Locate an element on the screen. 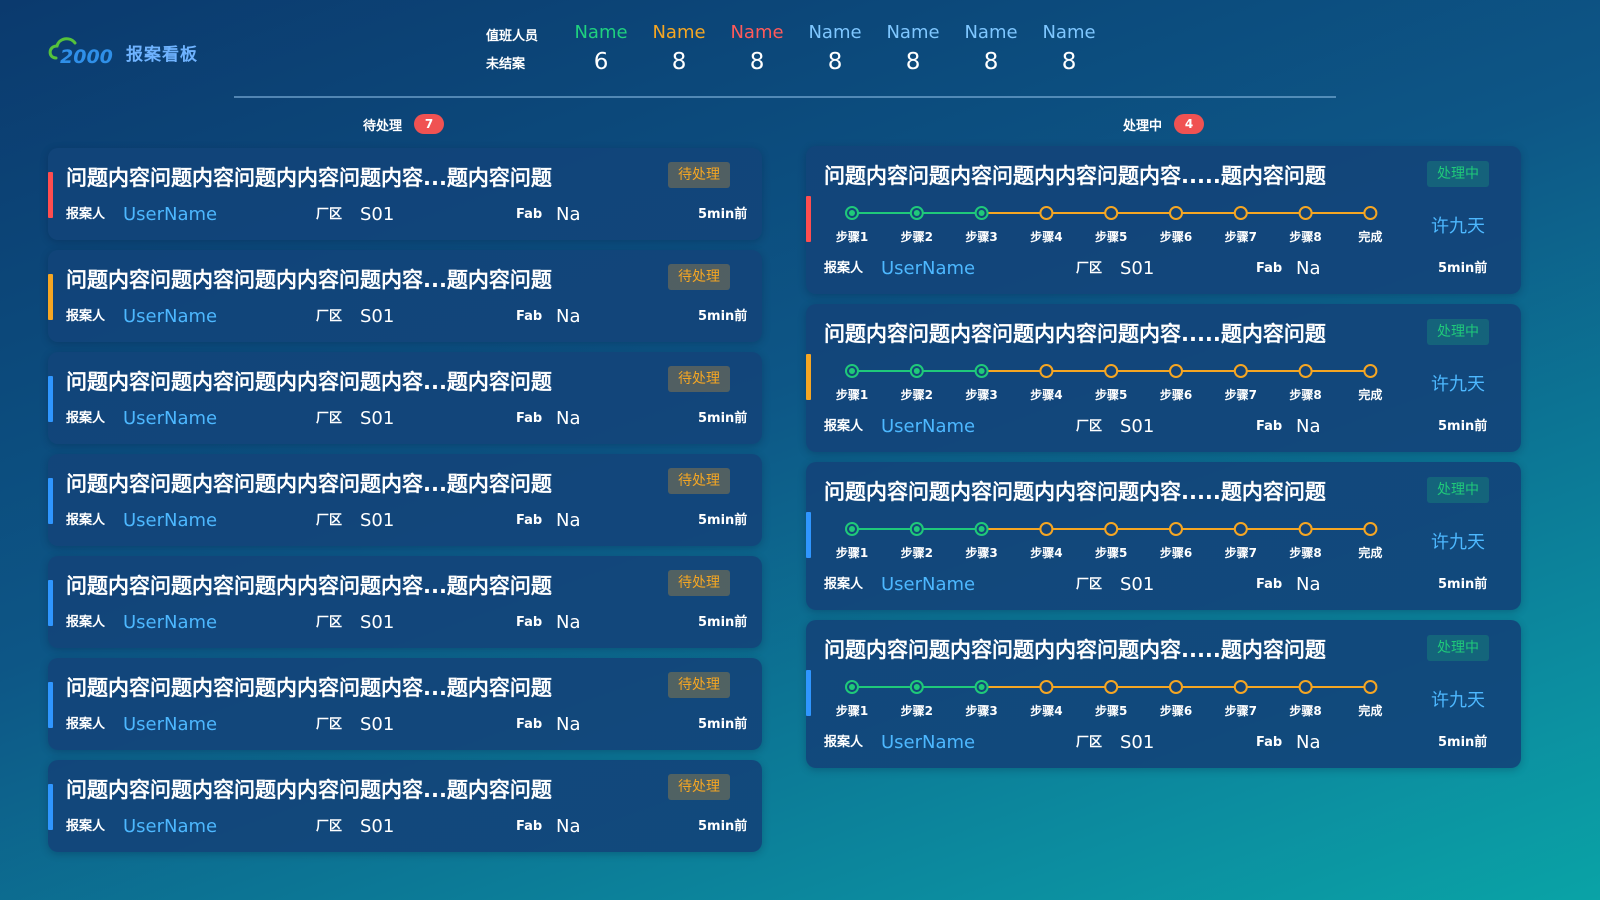 Image resolution: width=1600 pixels, height=900 pixels. step-label: 步骤7 is located at coordinates (1240, 553).